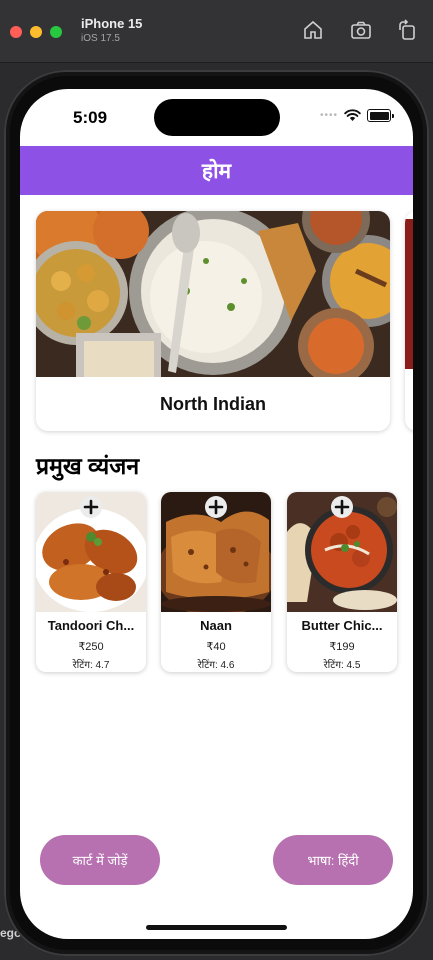  I want to click on dish-price: ₹199, so click(342, 647).